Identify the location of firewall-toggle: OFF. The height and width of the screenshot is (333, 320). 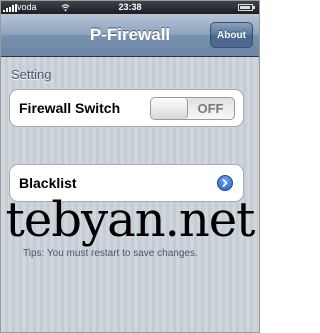
(192, 108).